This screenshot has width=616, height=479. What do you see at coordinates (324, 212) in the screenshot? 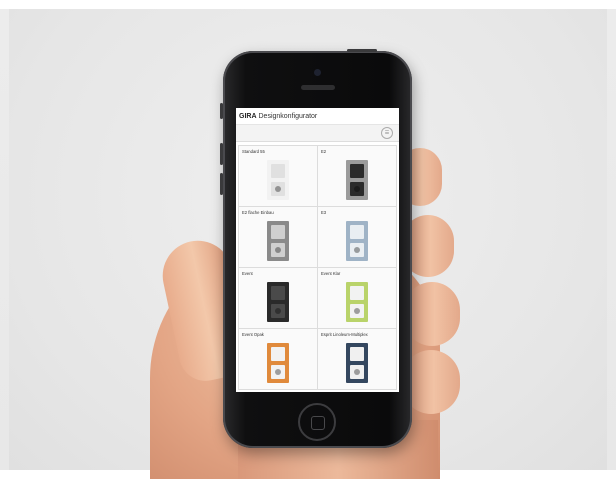
I see `product-label: E3` at bounding box center [324, 212].